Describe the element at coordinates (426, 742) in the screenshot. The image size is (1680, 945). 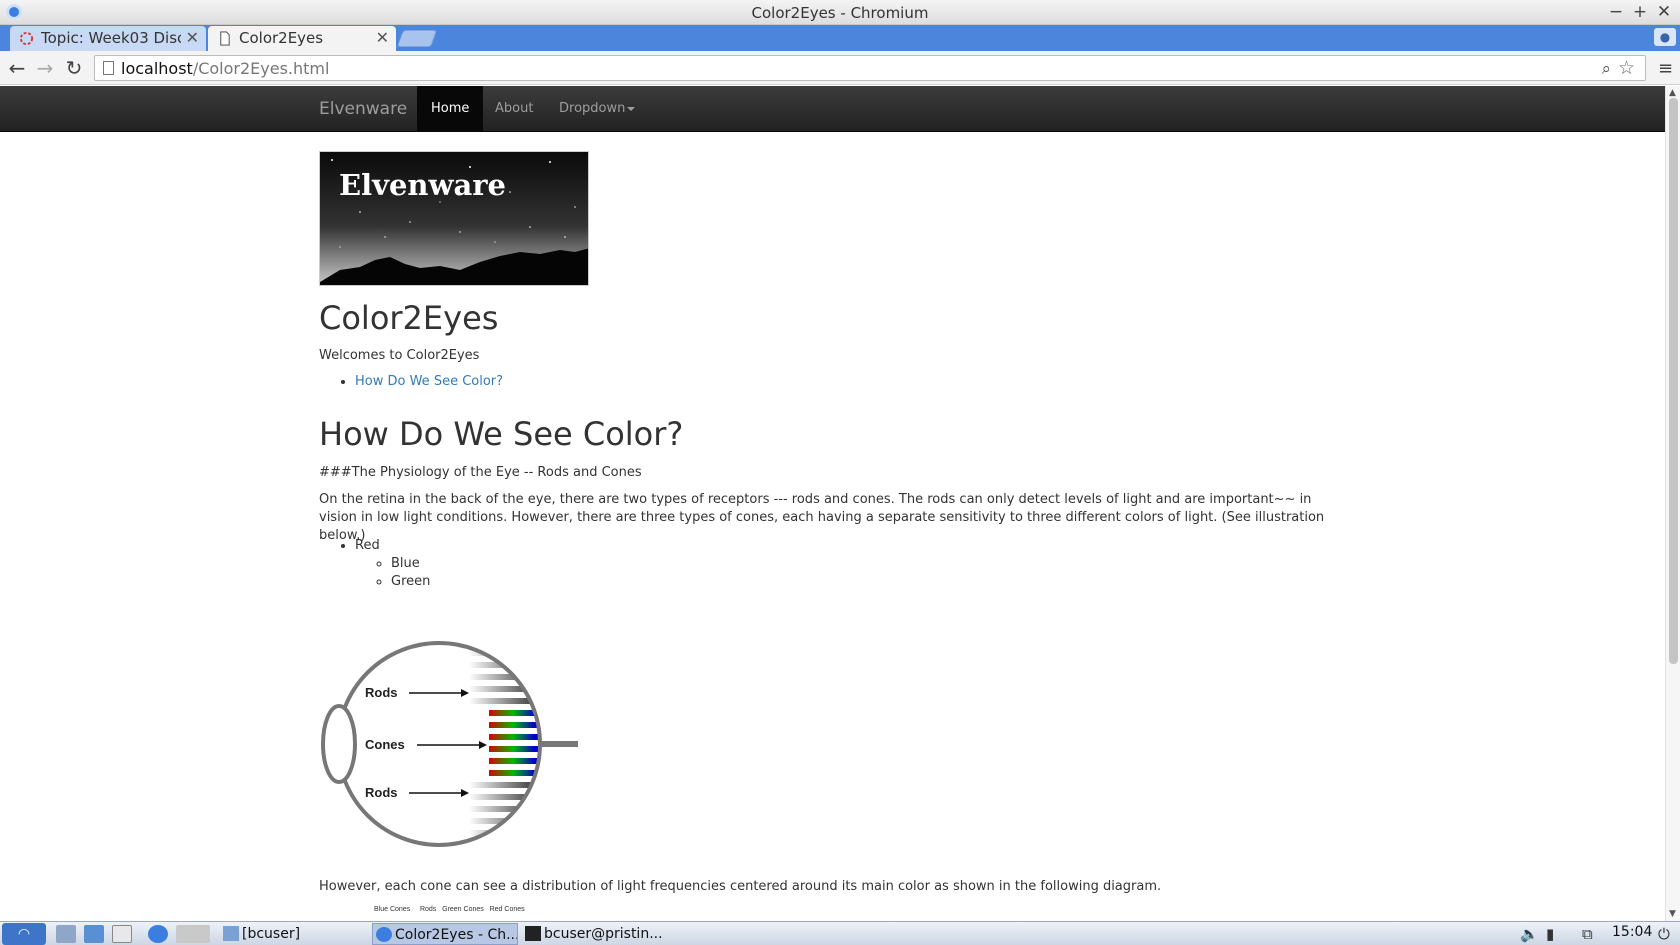
I see `eye-labels: Rods Cones Rods` at that location.